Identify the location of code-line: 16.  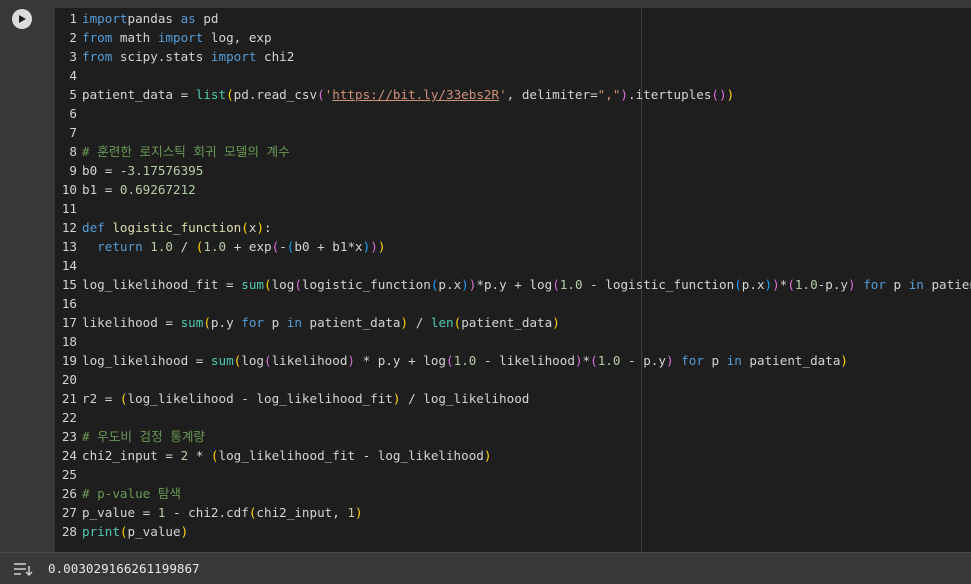
(513, 303).